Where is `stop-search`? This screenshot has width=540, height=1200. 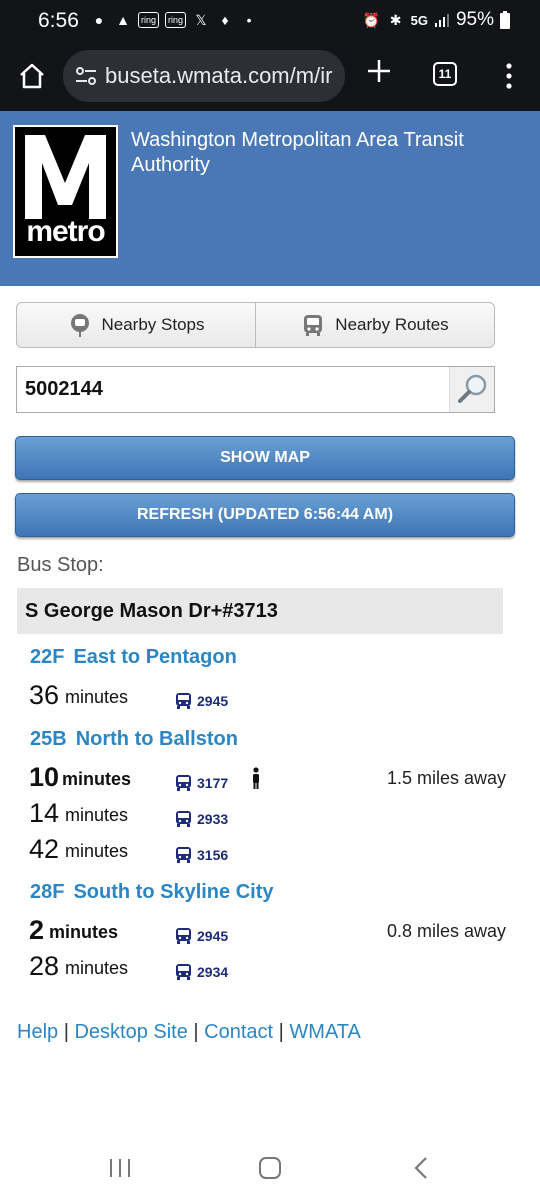 stop-search is located at coordinates (255, 389).